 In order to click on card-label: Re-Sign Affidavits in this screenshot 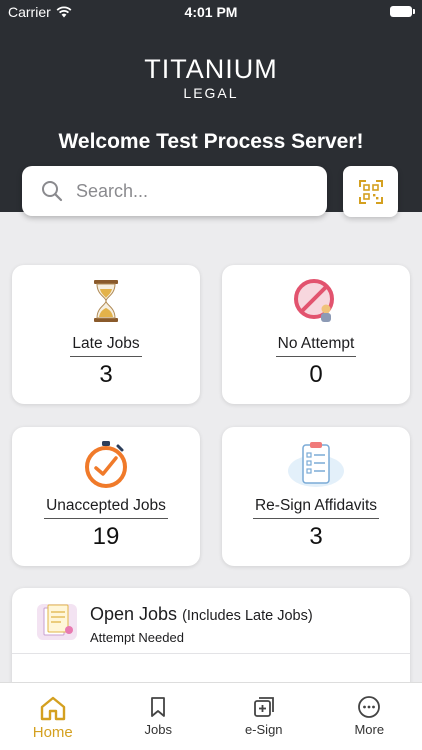, I will do `click(316, 508)`.